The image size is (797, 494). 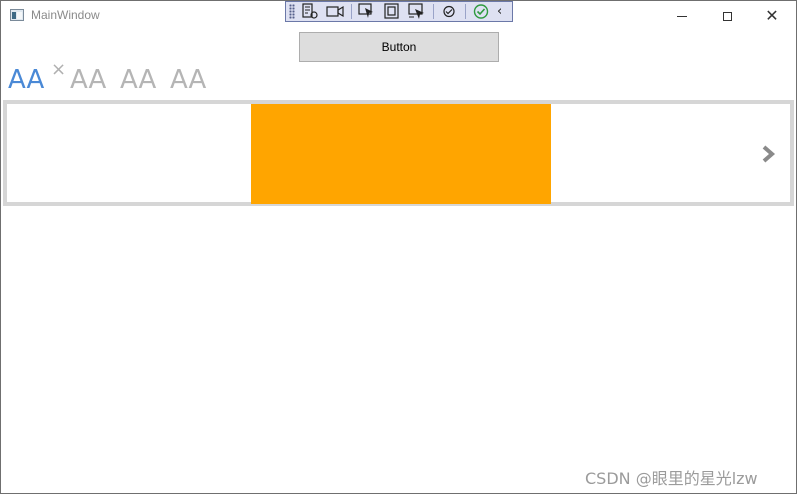 What do you see at coordinates (26, 80) in the screenshot?
I see `tab-1: AA` at bounding box center [26, 80].